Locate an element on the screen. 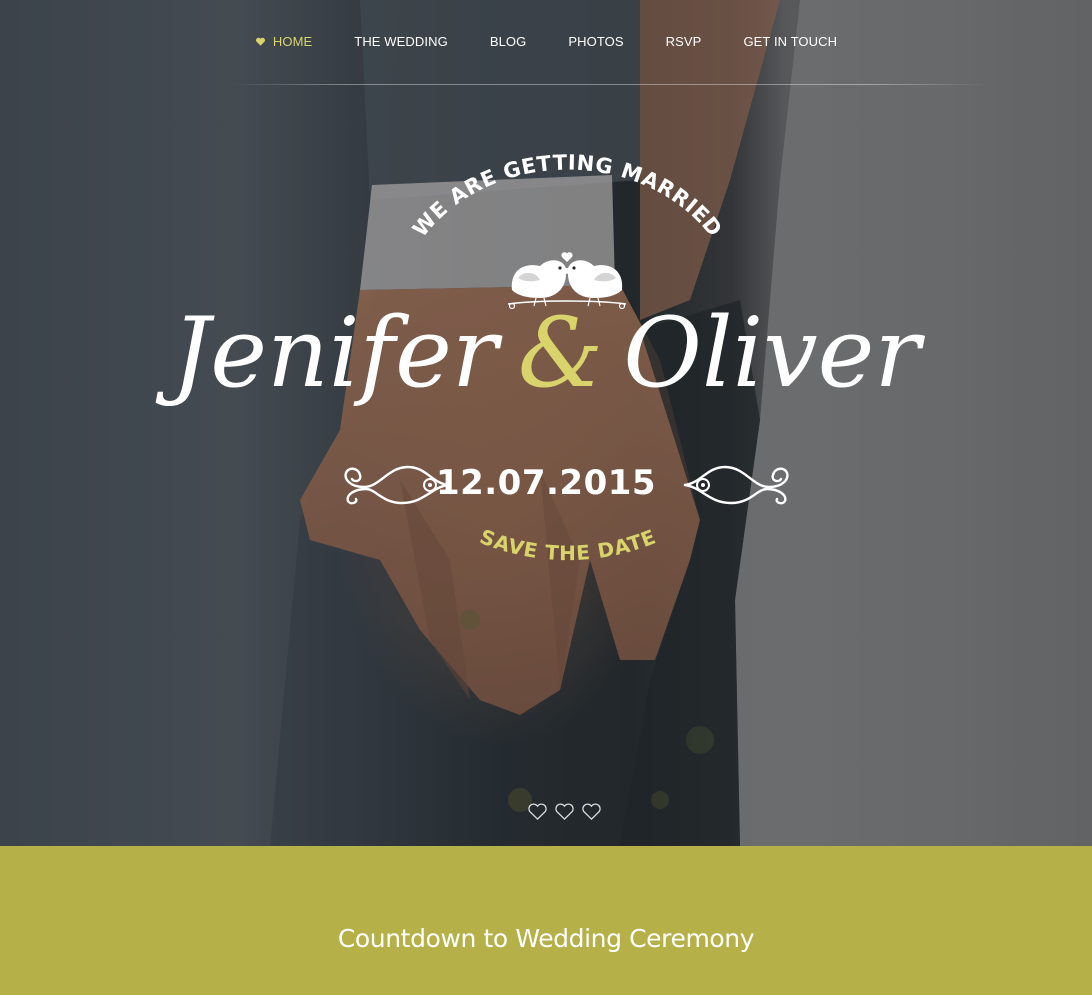 This screenshot has height=995, width=1092. bride-name: Jenifer is located at coordinates (334, 353).